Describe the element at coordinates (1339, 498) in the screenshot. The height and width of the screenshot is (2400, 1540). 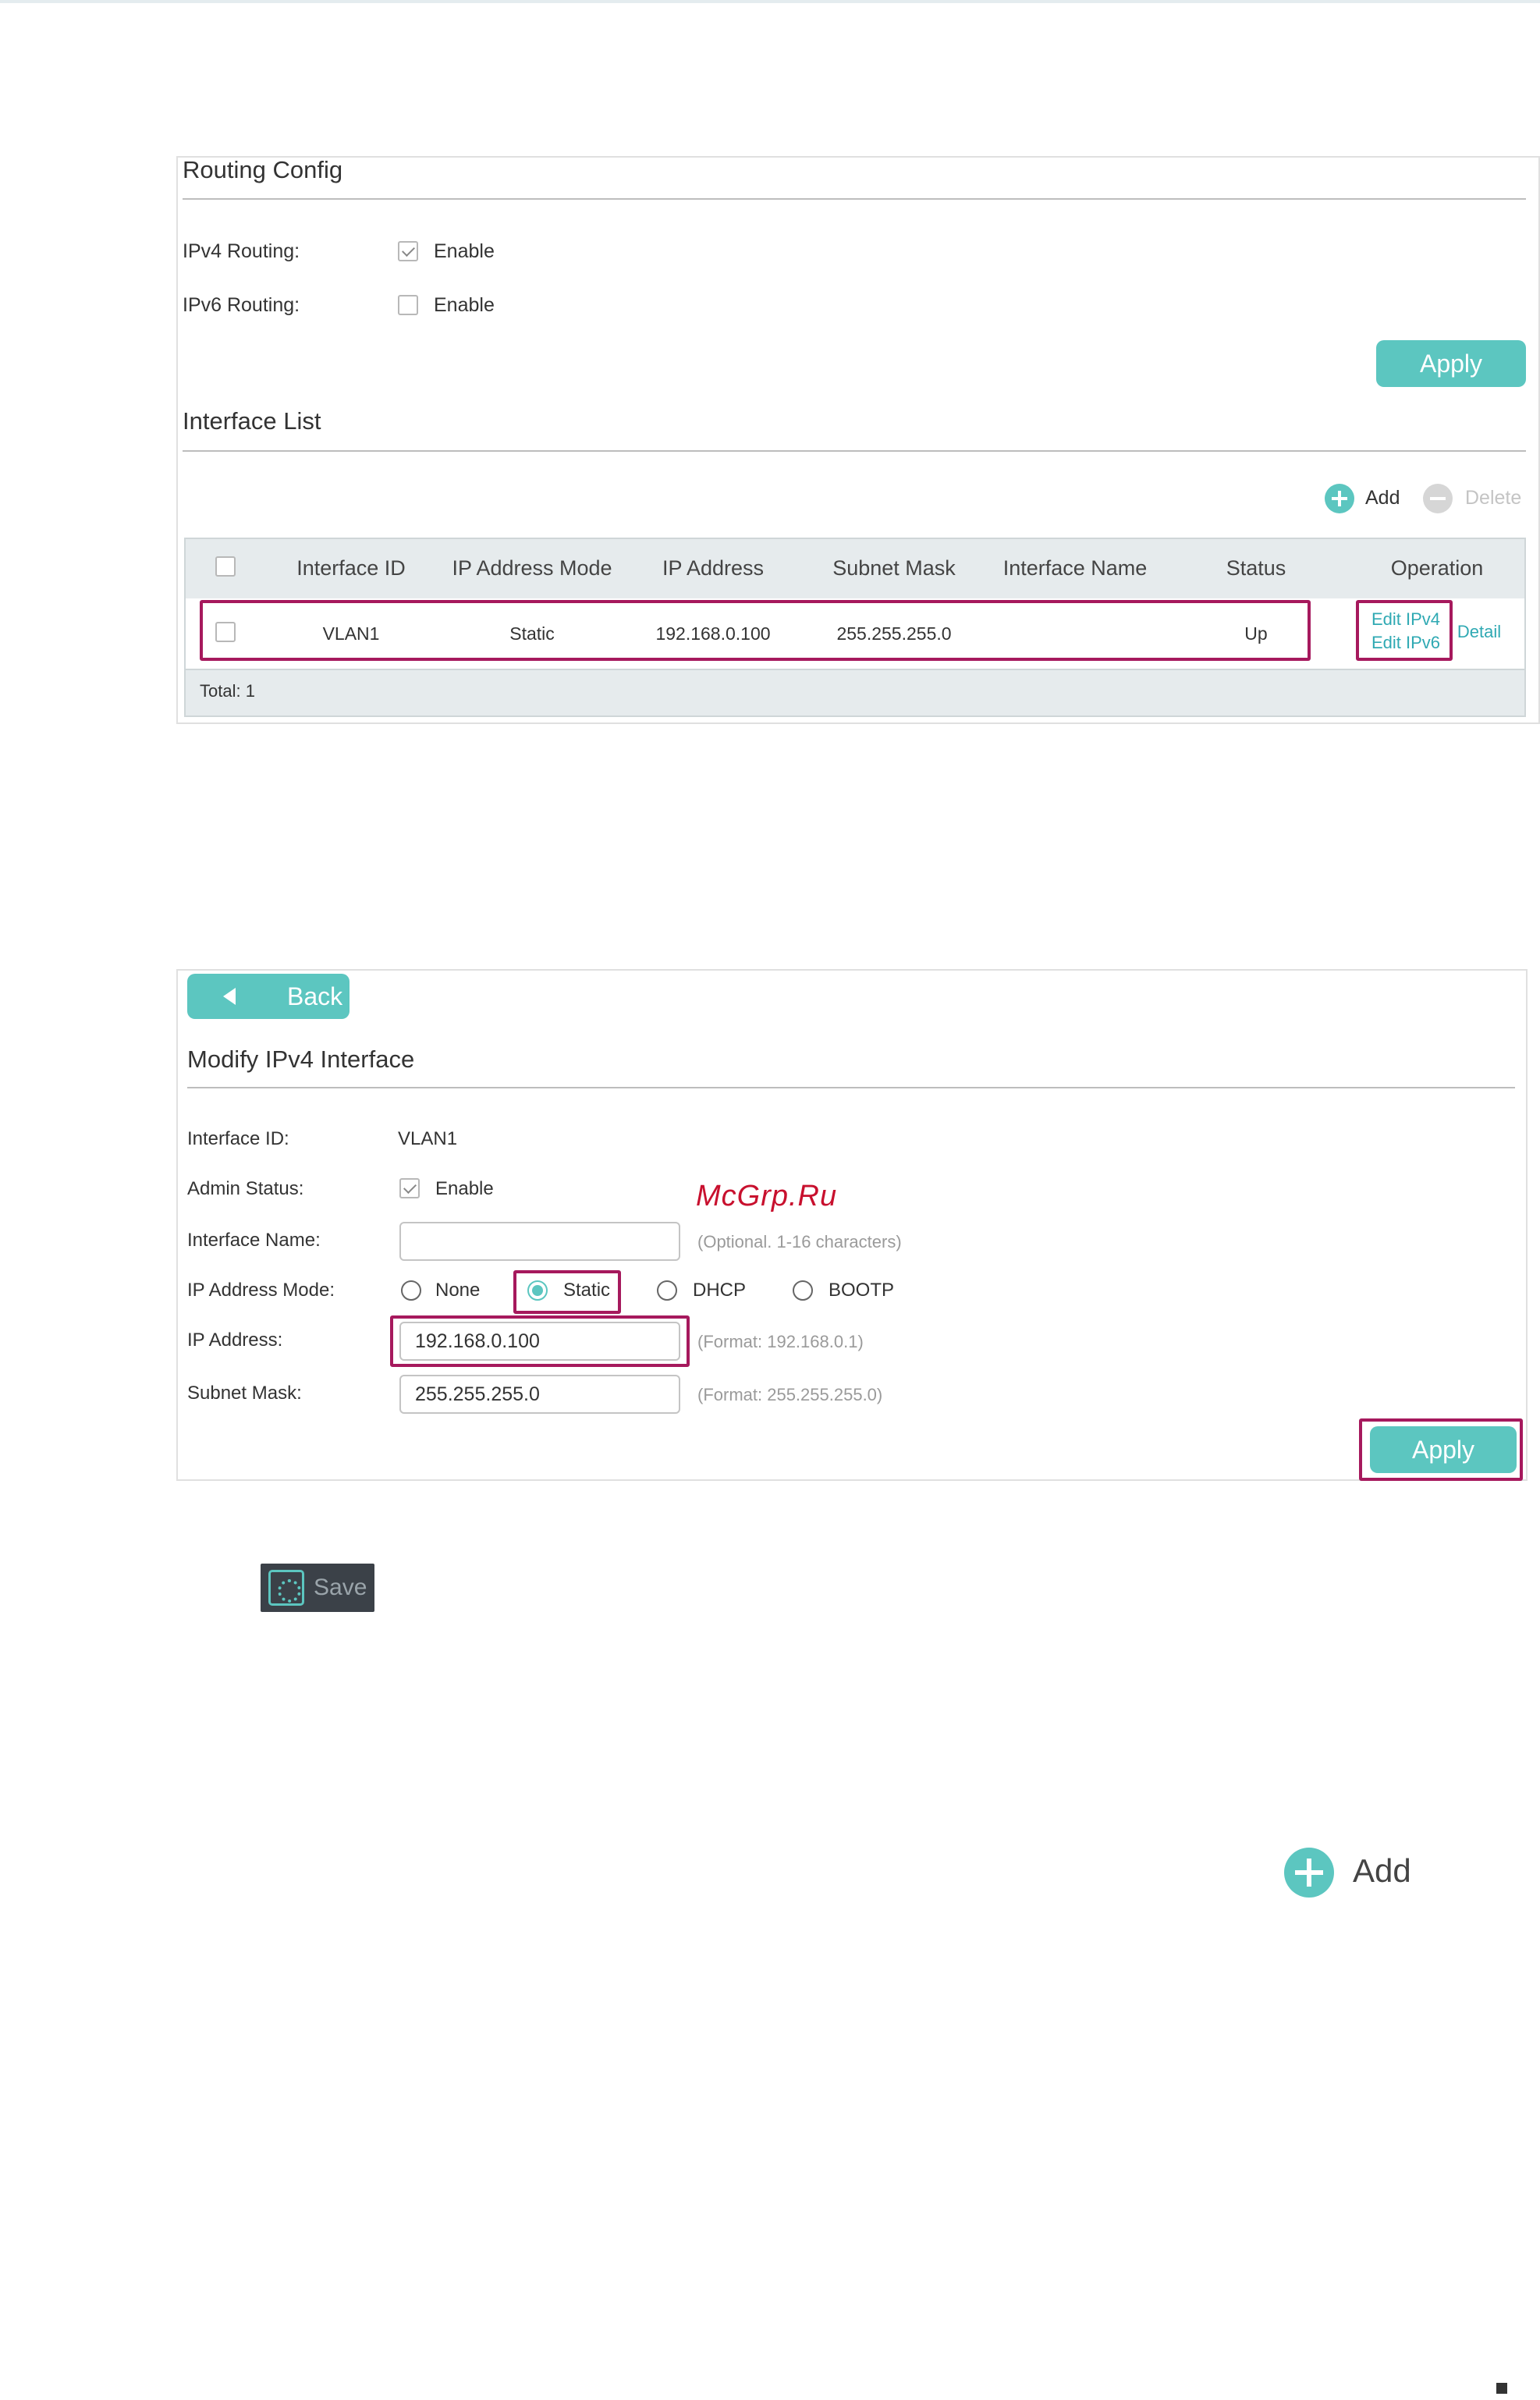
I see `add-icon` at that location.